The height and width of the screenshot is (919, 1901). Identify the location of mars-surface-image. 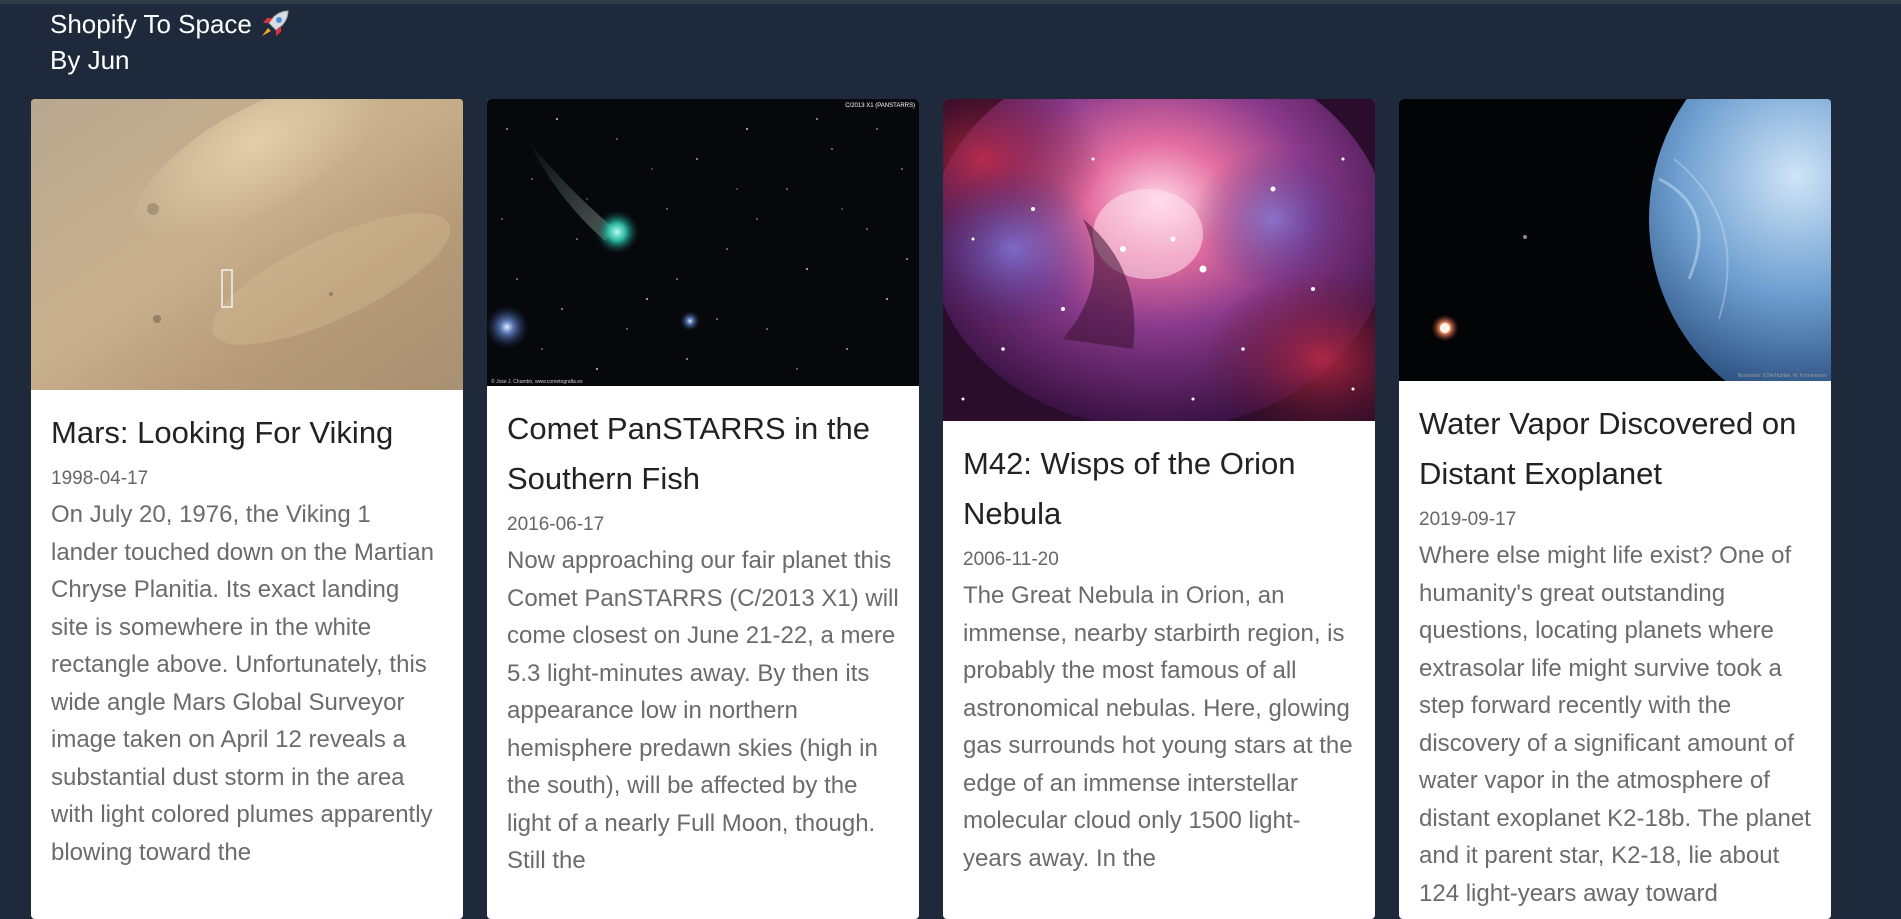
(247, 244).